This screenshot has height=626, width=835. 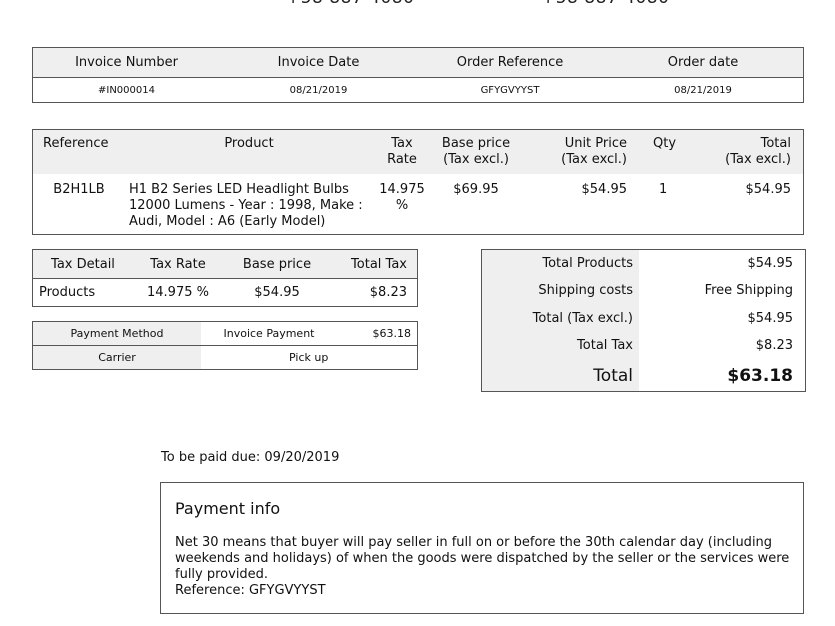 I want to click on payment-method-amount: $63.18, so click(x=392, y=333).